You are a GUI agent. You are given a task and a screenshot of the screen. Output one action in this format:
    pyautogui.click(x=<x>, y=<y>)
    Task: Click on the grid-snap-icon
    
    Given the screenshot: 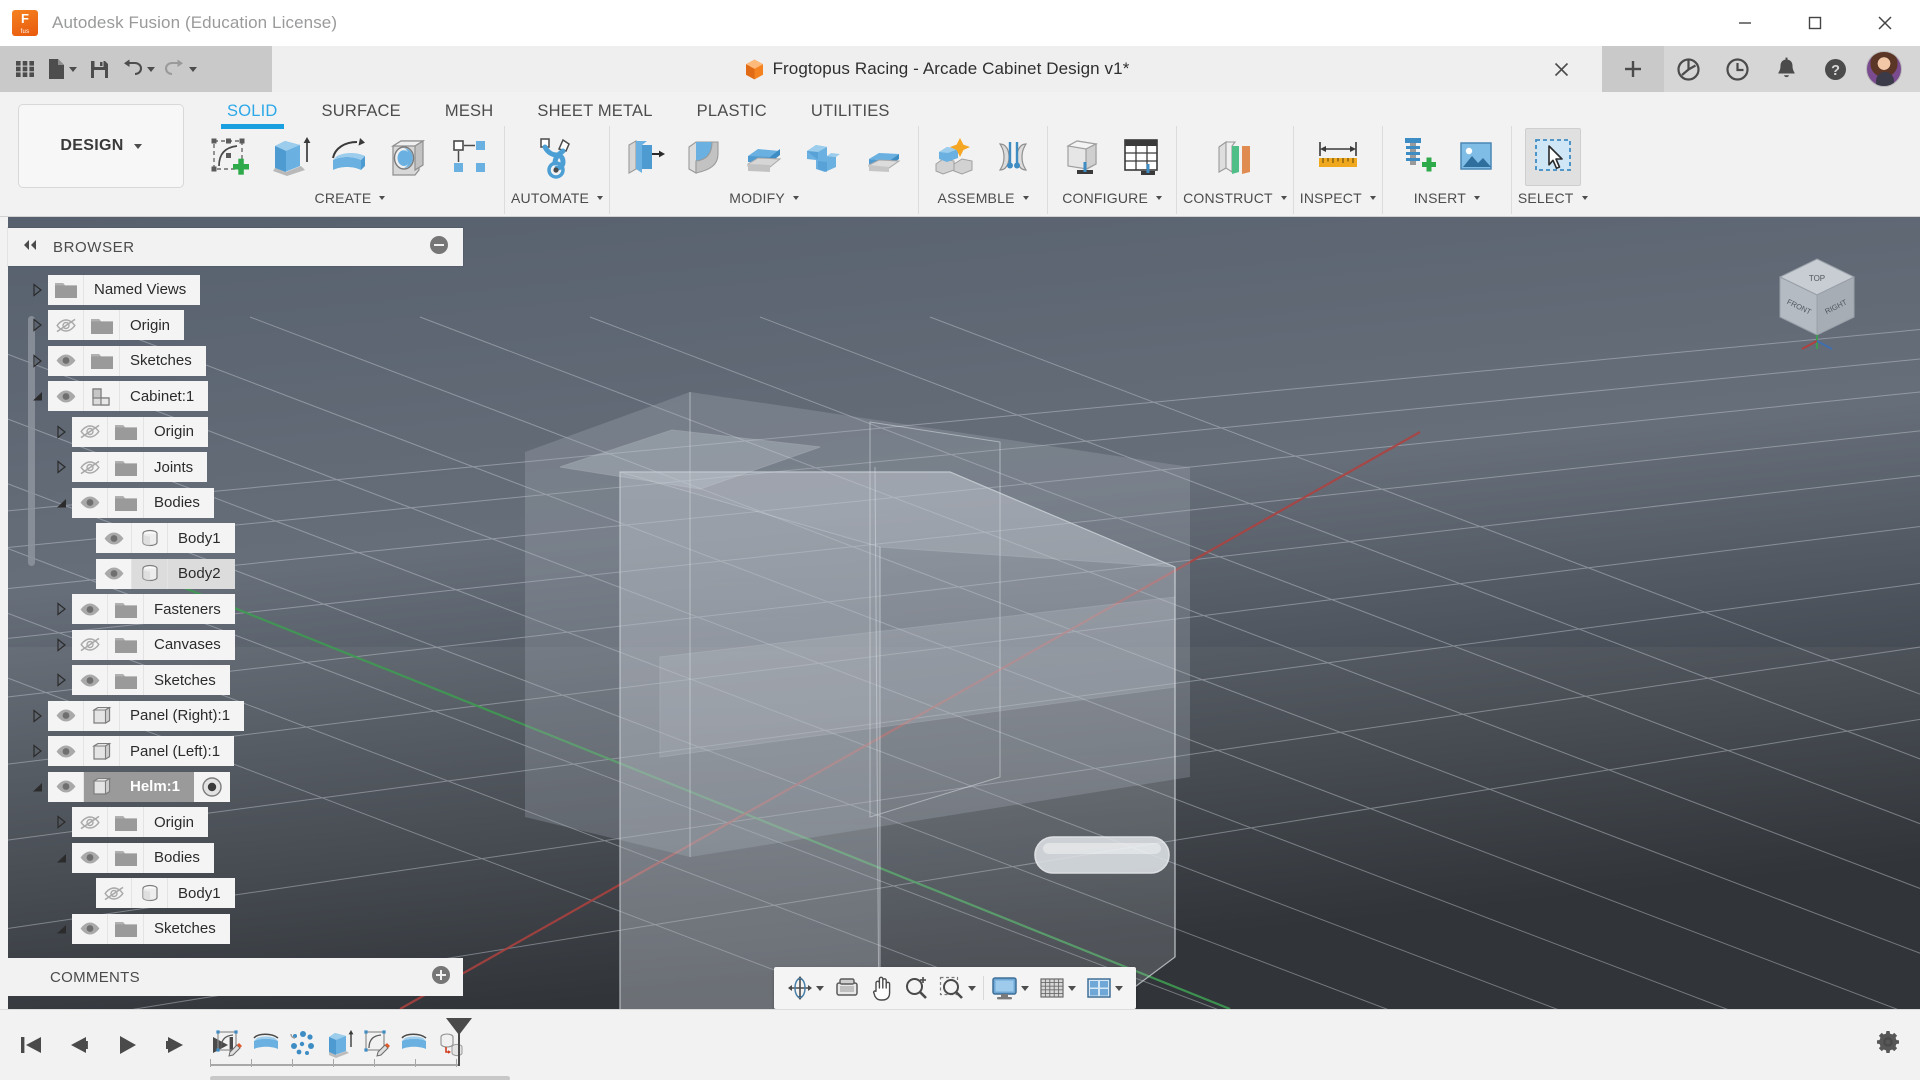 What is the action you would take?
    pyautogui.click(x=1057, y=988)
    